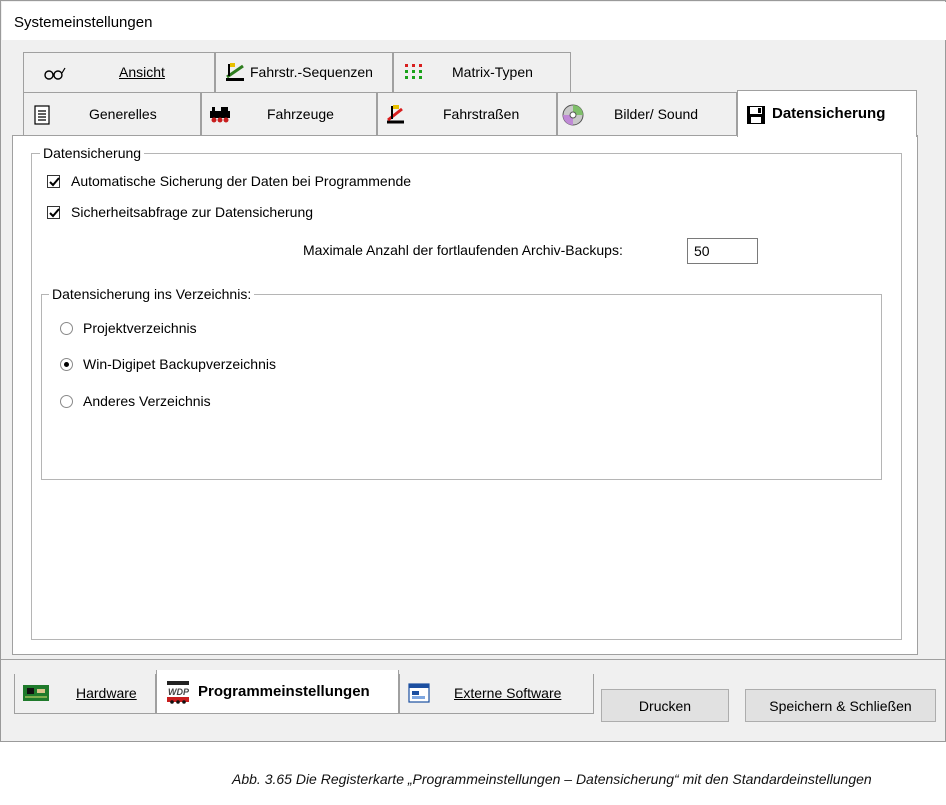 The width and height of the screenshot is (946, 805). Describe the element at coordinates (235, 72) in the screenshot. I see `route-sequence-icon` at that location.